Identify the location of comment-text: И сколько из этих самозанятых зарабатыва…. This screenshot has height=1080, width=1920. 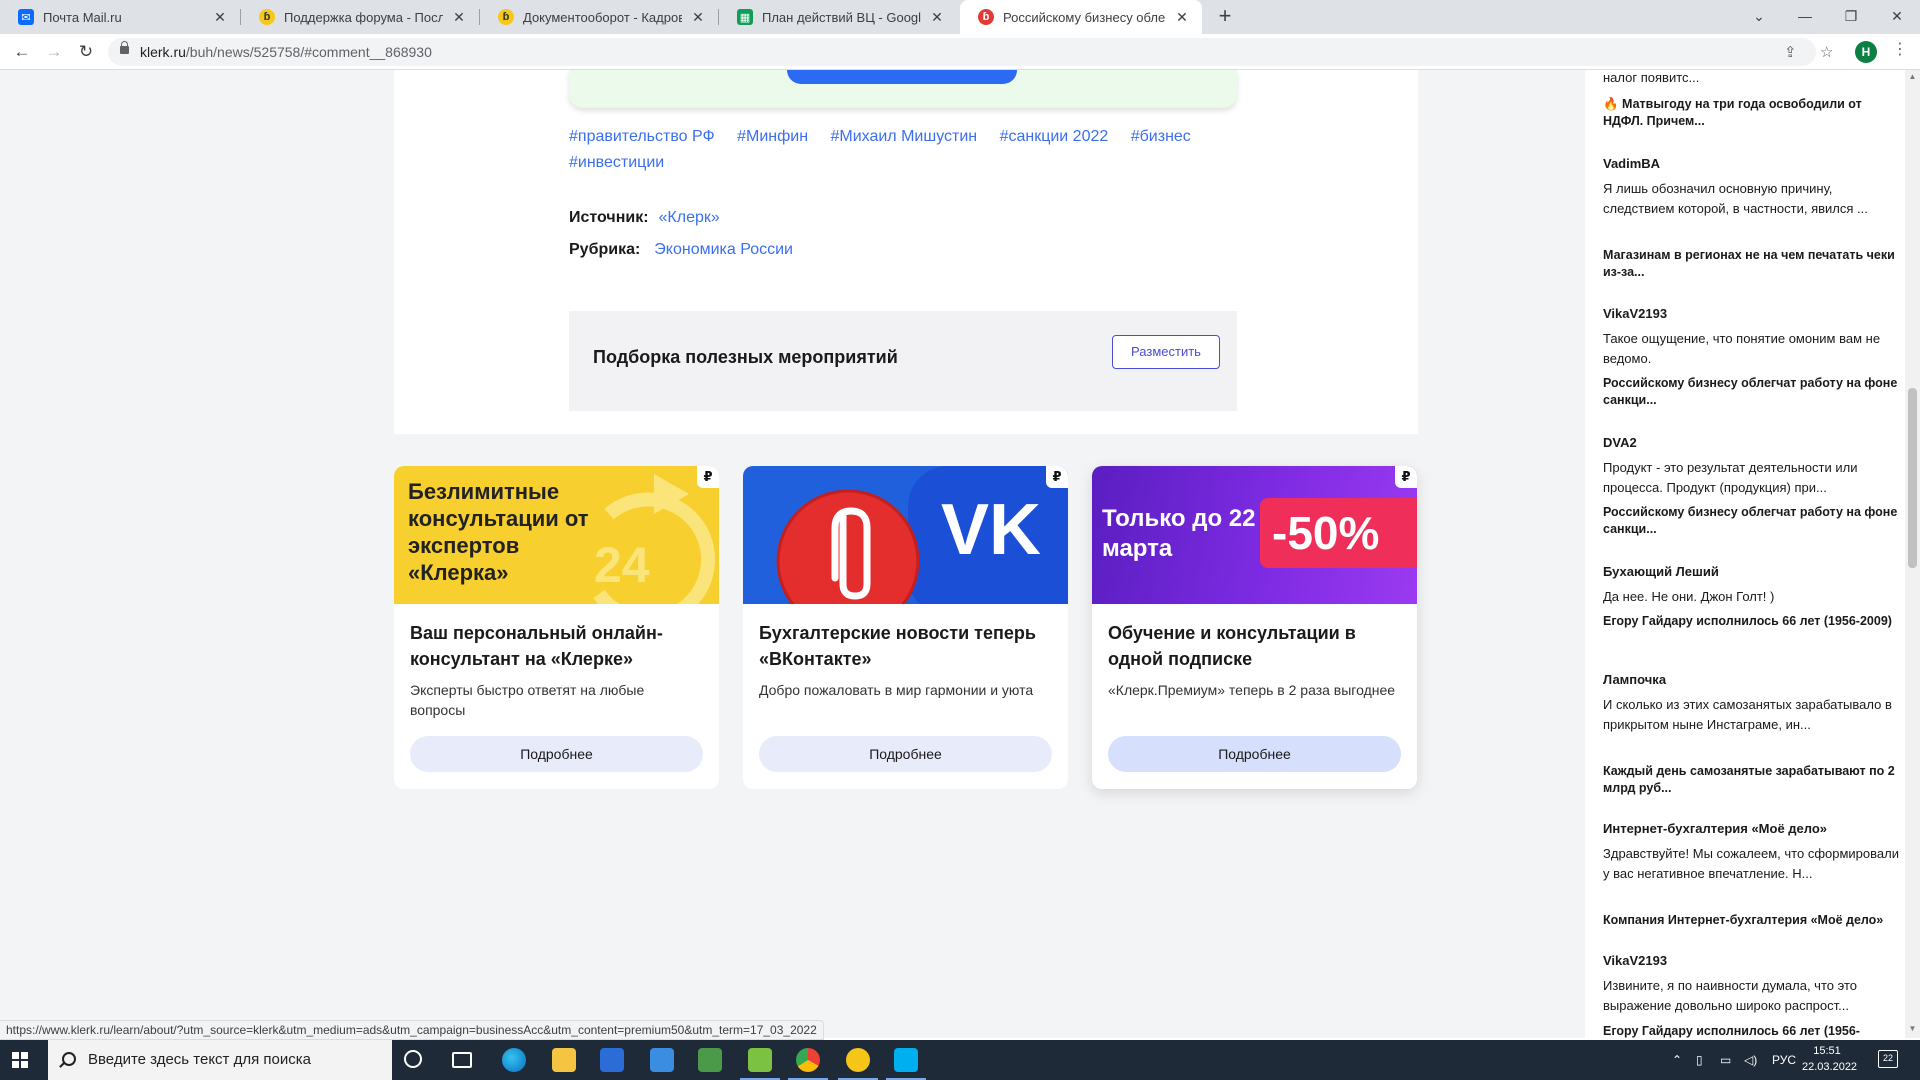
(1753, 715).